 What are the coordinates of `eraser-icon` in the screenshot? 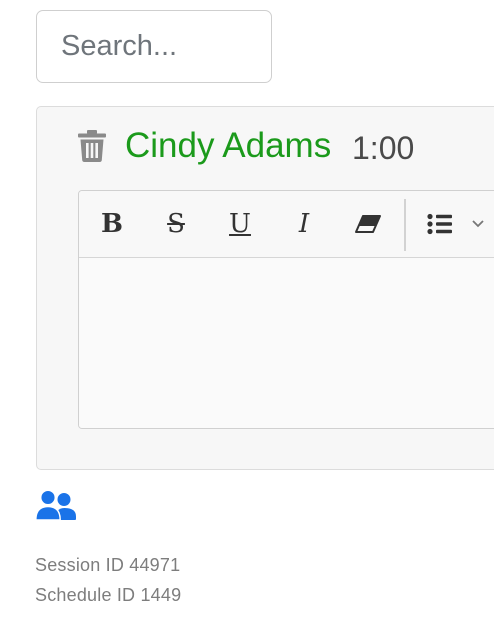 It's located at (368, 224).